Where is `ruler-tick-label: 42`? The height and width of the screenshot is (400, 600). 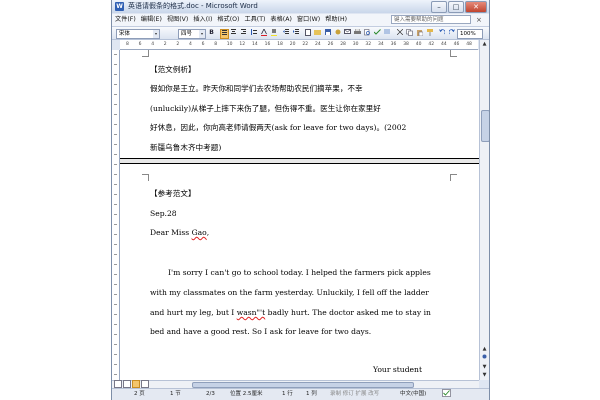 ruler-tick-label: 42 is located at coordinates (431, 44).